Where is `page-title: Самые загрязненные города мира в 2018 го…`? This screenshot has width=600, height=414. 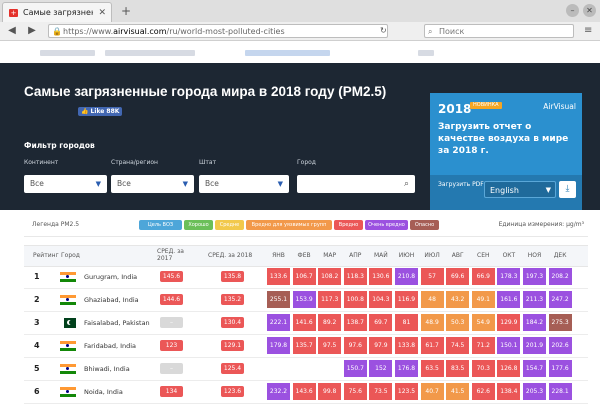
page-title: Самые загрязненные города мира в 2018 го… is located at coordinates (205, 91).